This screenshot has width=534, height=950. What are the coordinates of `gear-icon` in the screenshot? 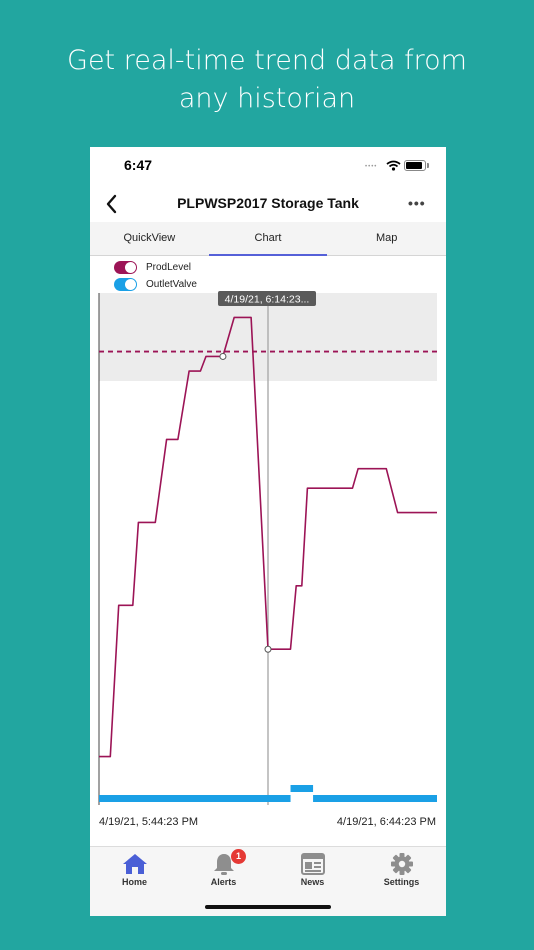 It's located at (401, 864).